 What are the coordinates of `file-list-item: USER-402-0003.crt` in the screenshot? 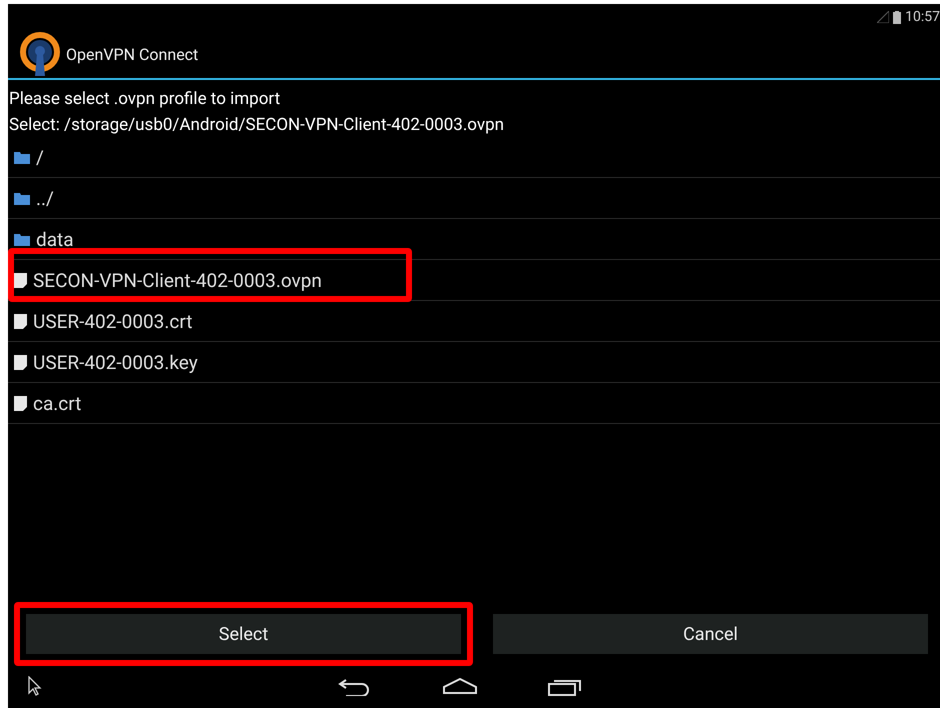 It's located at (474, 321).